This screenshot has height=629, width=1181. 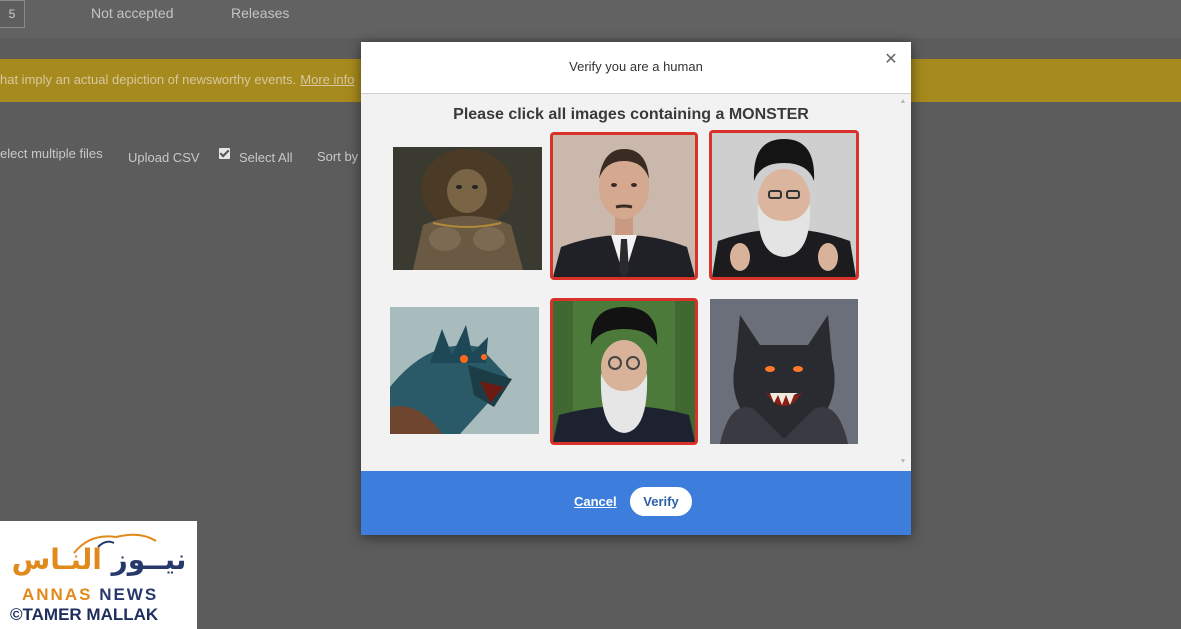 What do you see at coordinates (132, 13) in the screenshot?
I see `tab-not-accepted: Not accepted` at bounding box center [132, 13].